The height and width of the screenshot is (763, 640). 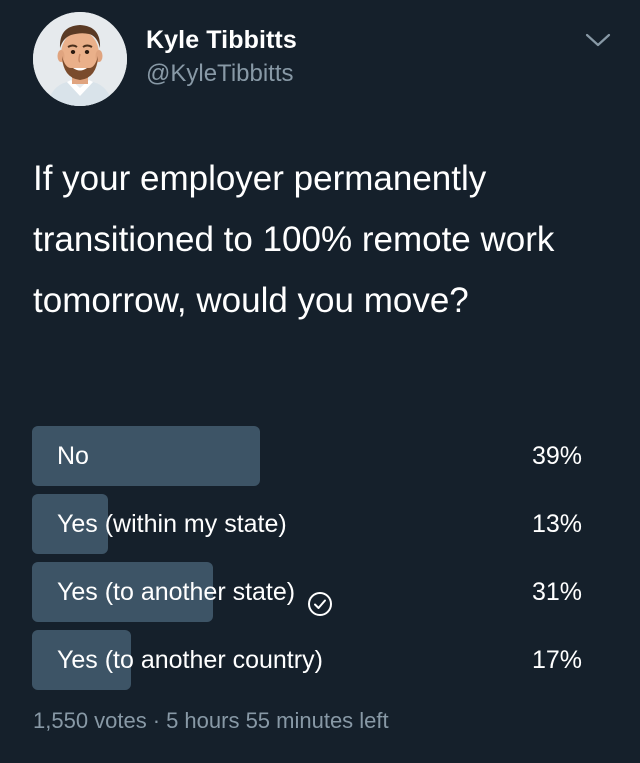 I want to click on avatar-illustration-icon, so click(x=80, y=59).